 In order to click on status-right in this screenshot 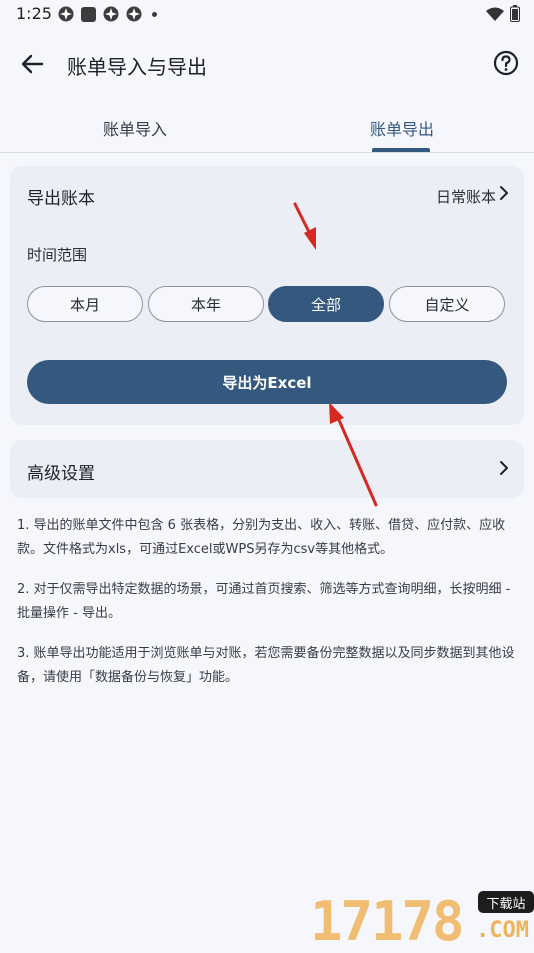, I will do `click(503, 13)`.